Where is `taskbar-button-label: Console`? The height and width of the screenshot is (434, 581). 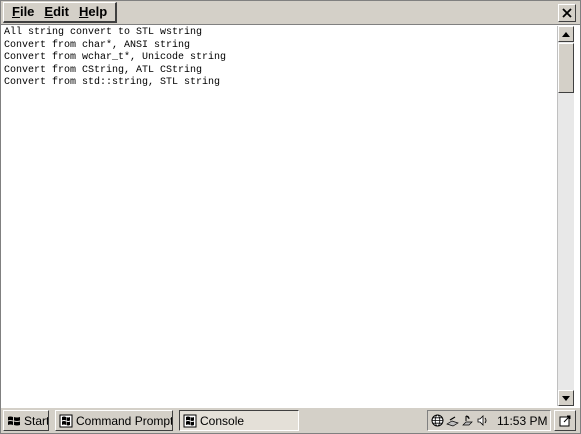
taskbar-button-label: Console is located at coordinates (222, 420).